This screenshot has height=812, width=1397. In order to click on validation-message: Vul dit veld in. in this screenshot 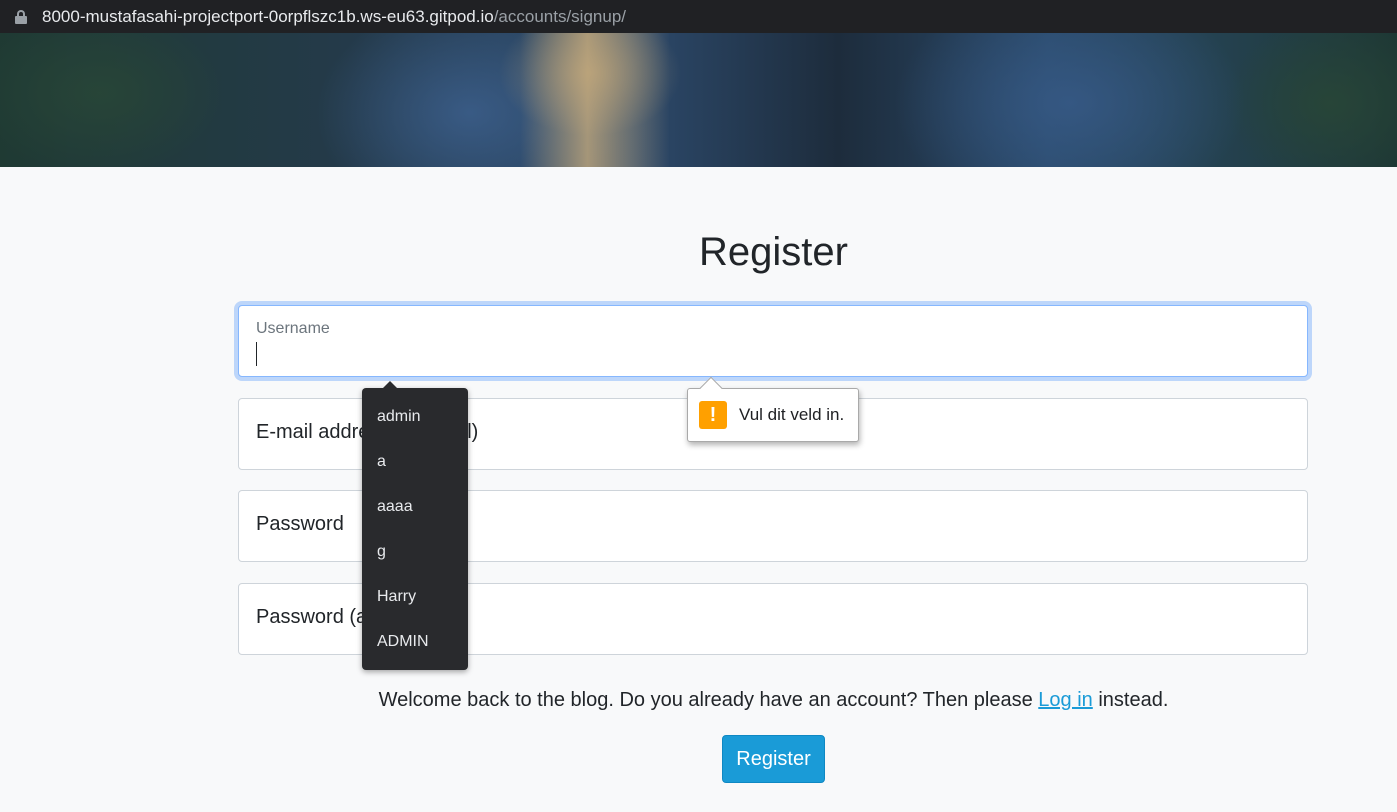, I will do `click(792, 414)`.